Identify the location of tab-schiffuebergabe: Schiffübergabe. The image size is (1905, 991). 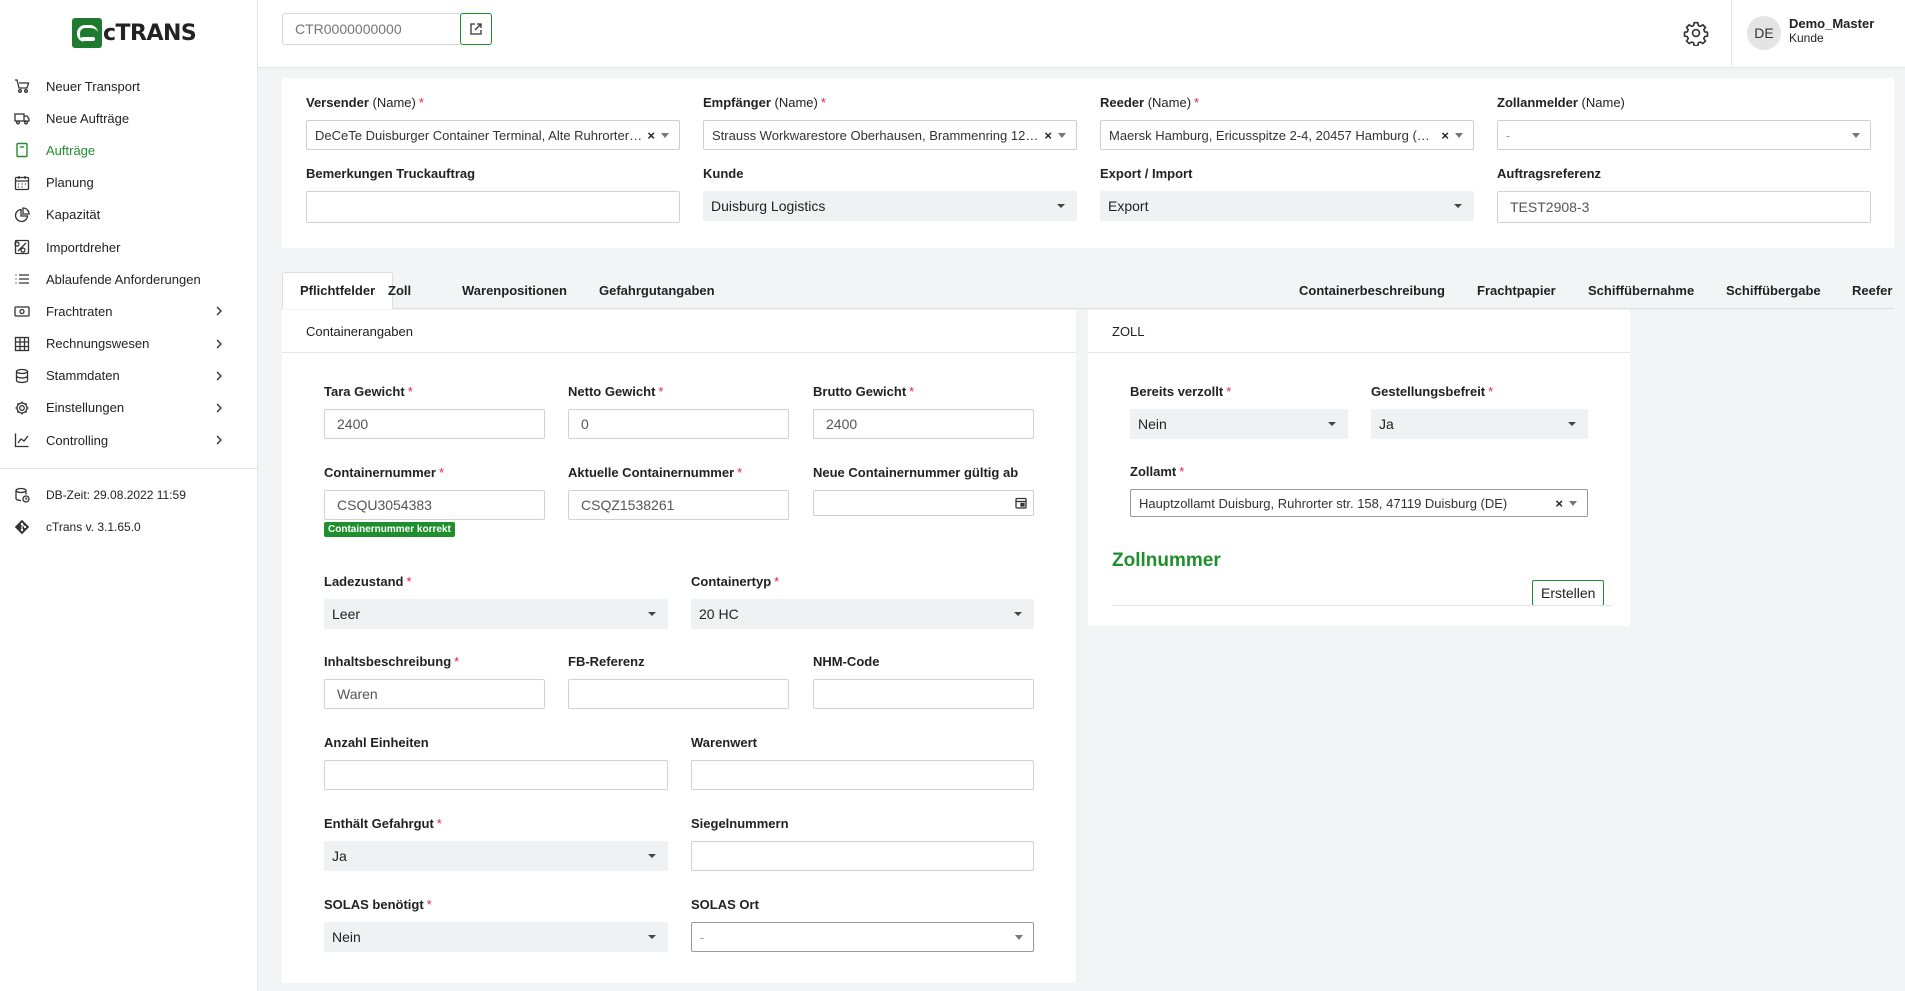
(1773, 290).